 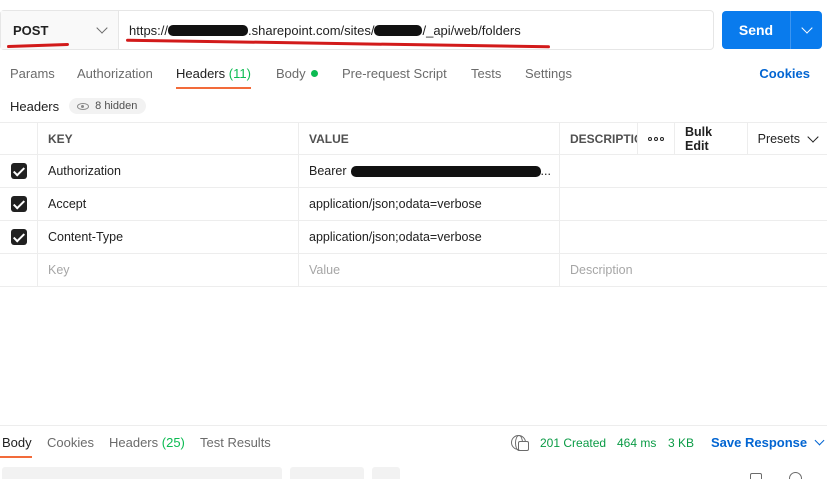 I want to click on table-tools: Bulk Edit Presets, so click(x=732, y=138).